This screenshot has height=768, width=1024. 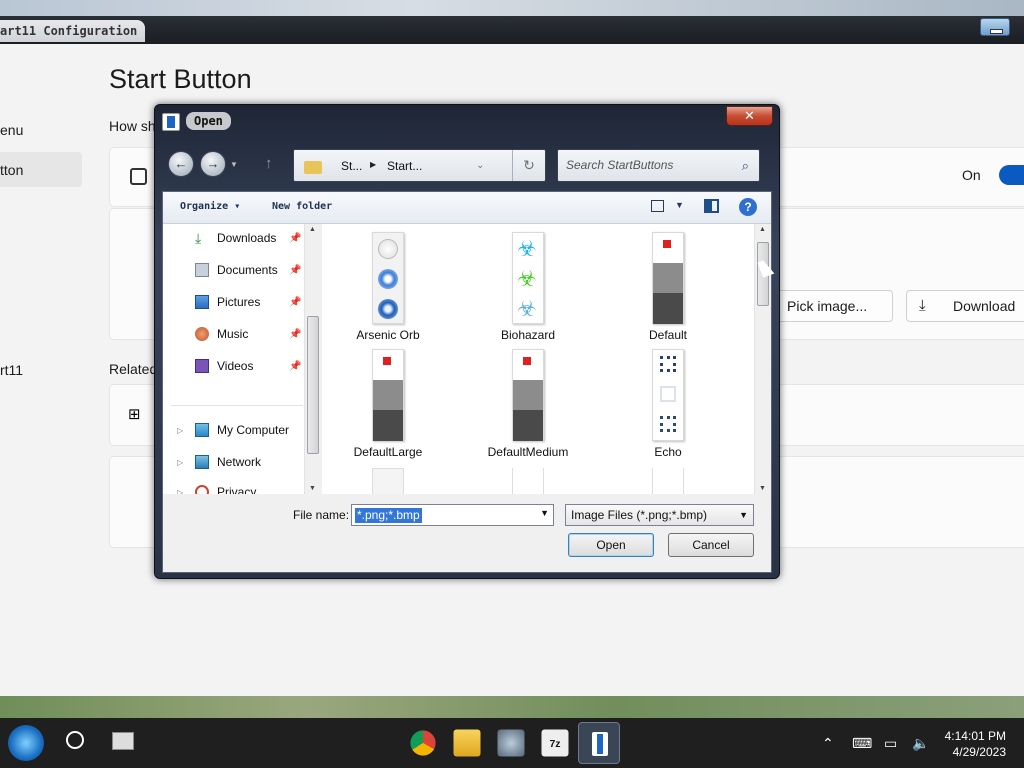 What do you see at coordinates (123, 741) in the screenshot?
I see `task-view-icon` at bounding box center [123, 741].